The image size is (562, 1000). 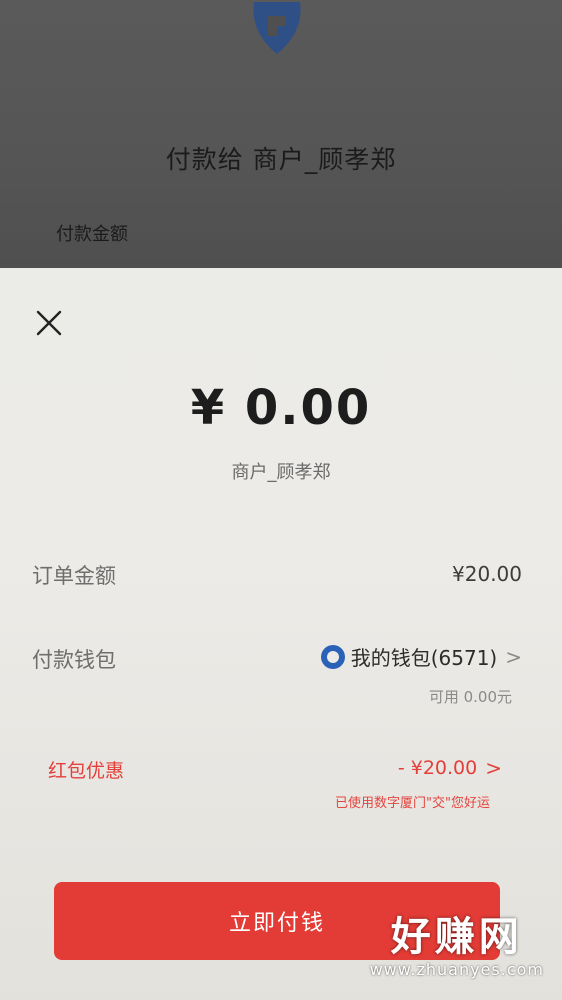 I want to click on payment-amount: ¥ 0.00, so click(x=281, y=408).